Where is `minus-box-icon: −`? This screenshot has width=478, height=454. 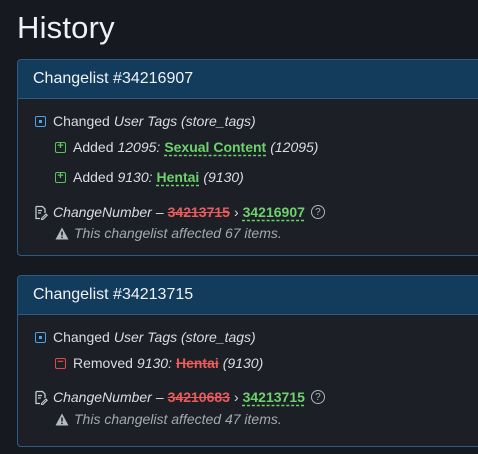
minus-box-icon: − is located at coordinates (60, 363).